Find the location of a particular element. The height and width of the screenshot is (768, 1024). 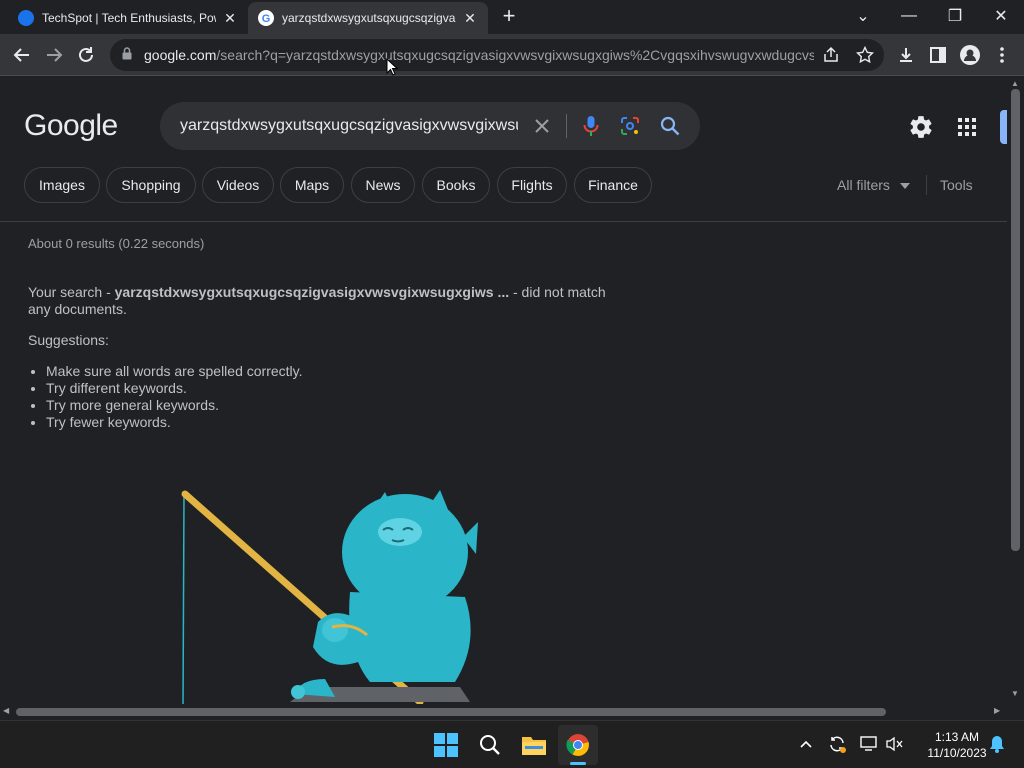

windows-start-icon is located at coordinates (446, 745).